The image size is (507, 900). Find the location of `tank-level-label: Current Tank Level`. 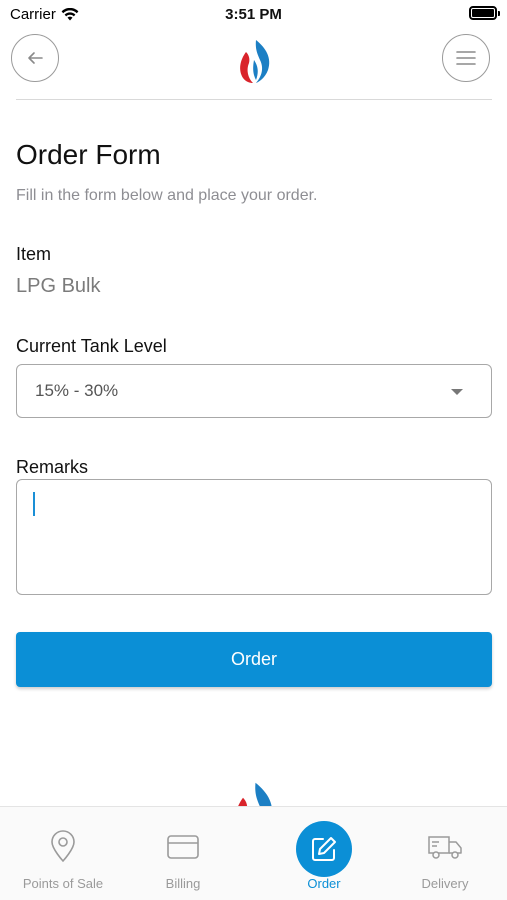

tank-level-label: Current Tank Level is located at coordinates (91, 346).